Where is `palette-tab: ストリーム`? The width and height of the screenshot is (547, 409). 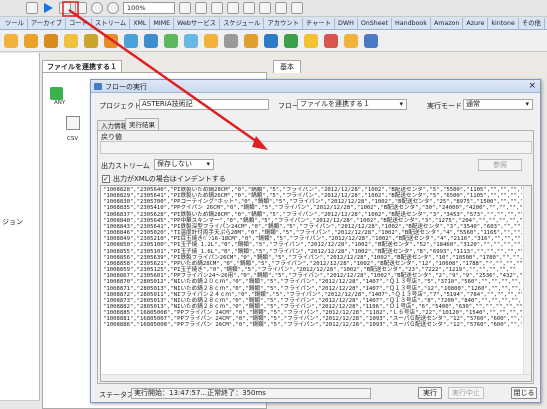
palette-tab: ストリーム is located at coordinates (111, 23).